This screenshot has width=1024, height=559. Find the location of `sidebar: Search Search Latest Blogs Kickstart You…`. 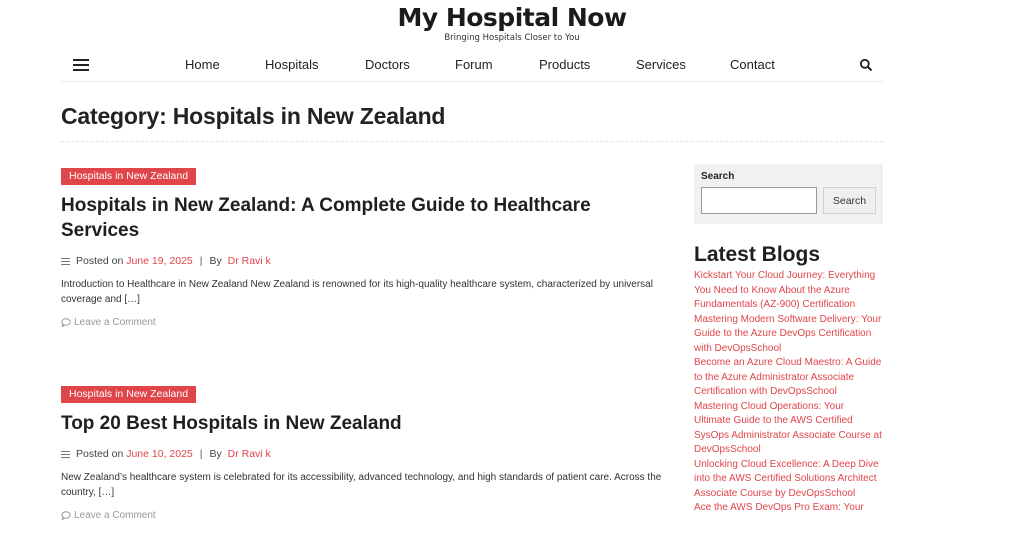

sidebar: Search Search Latest Blogs Kickstart You… is located at coordinates (788, 340).